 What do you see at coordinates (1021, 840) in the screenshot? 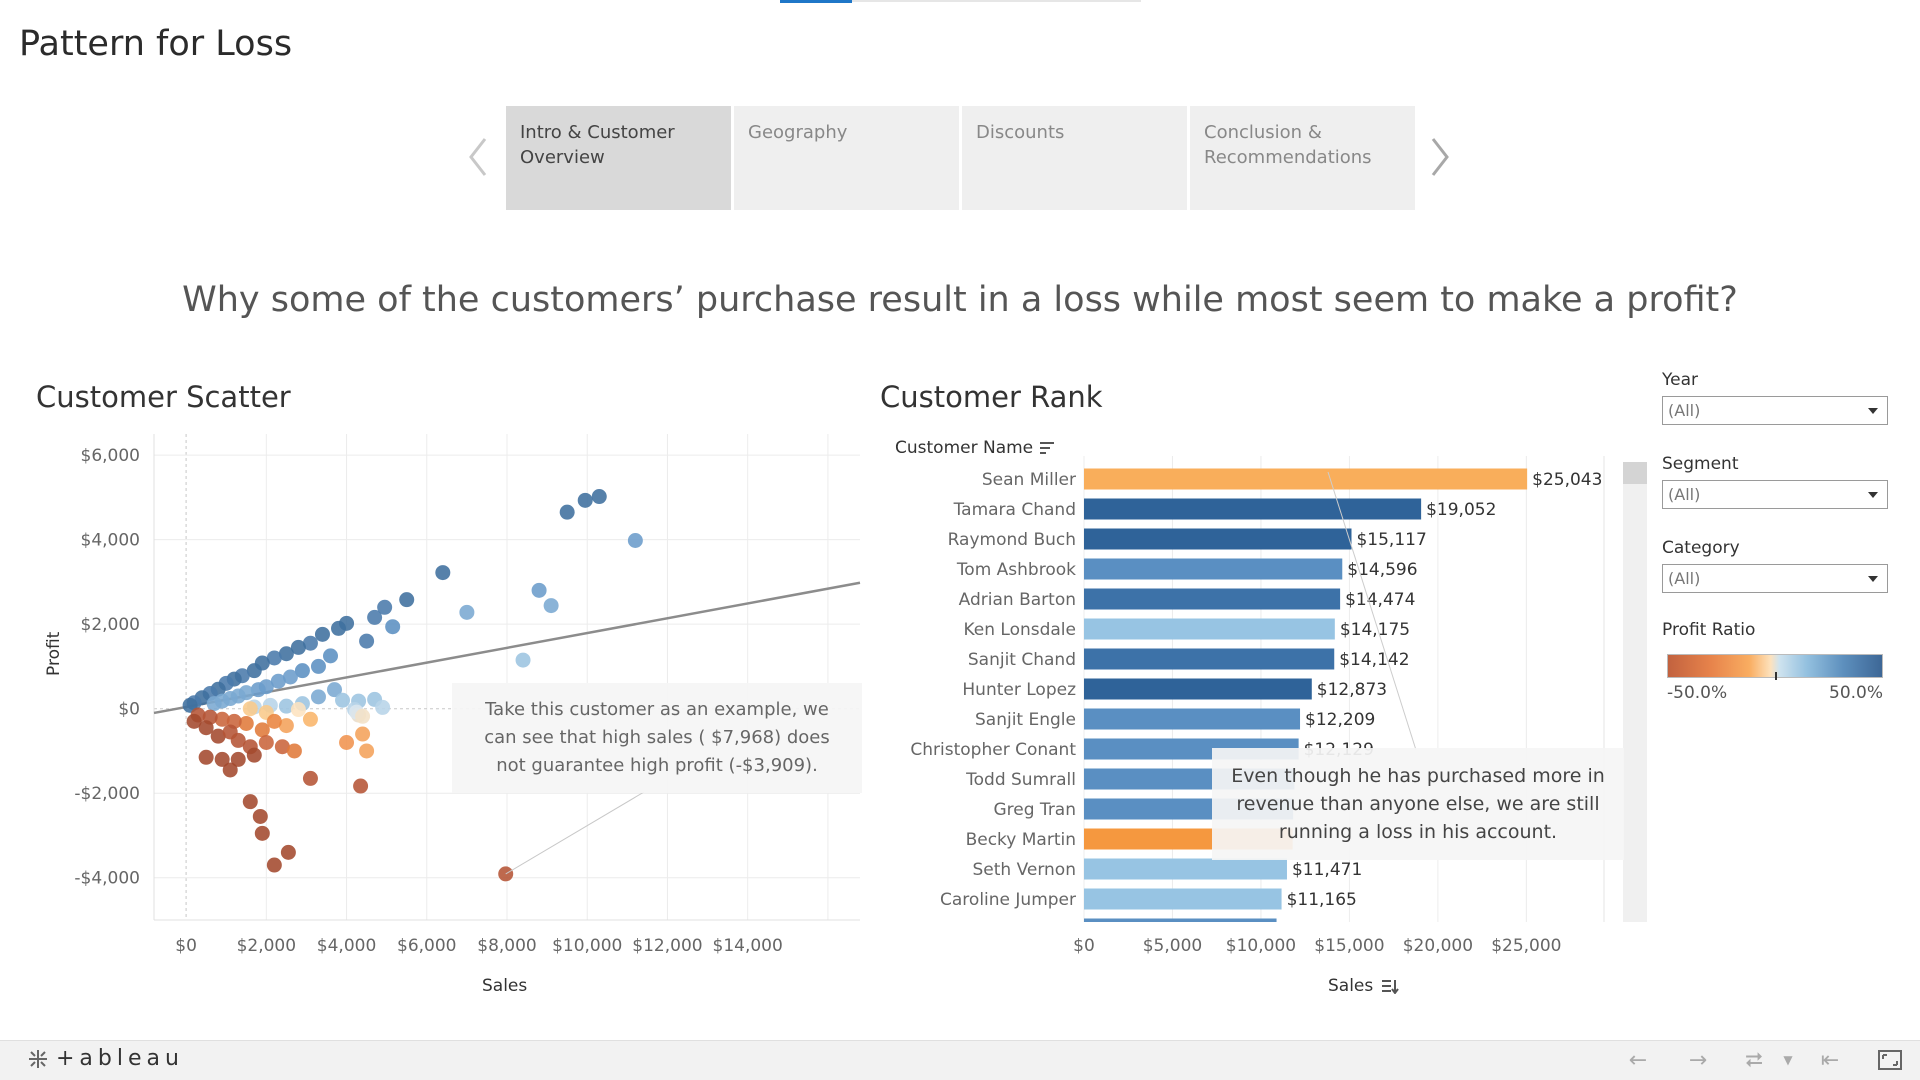
I see `customer-name-label: Becky Martin` at bounding box center [1021, 840].